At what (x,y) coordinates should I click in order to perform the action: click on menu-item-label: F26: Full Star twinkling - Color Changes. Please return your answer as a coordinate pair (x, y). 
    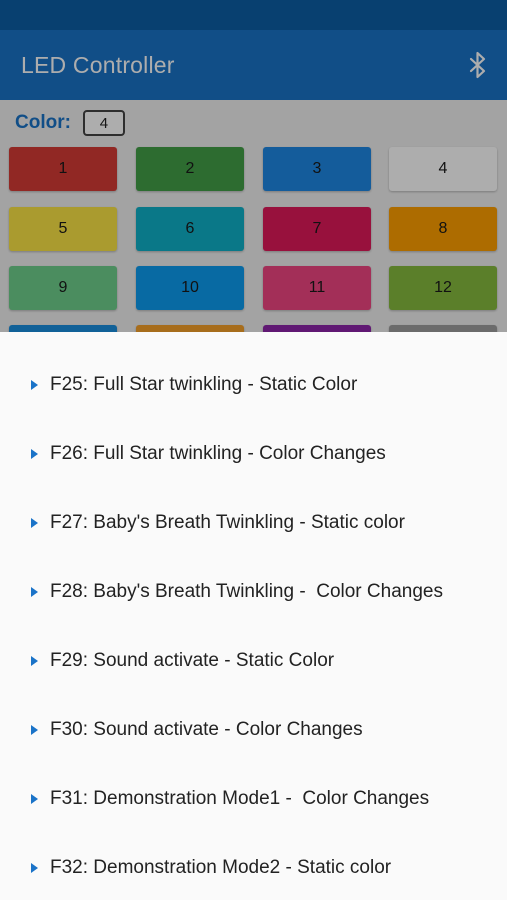
    Looking at the image, I should click on (218, 453).